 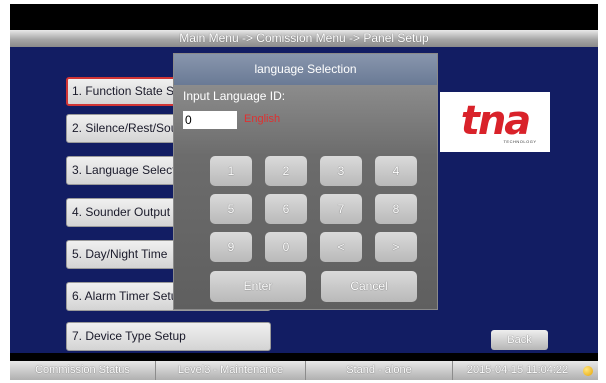 What do you see at coordinates (396, 247) in the screenshot?
I see `key-next: >` at bounding box center [396, 247].